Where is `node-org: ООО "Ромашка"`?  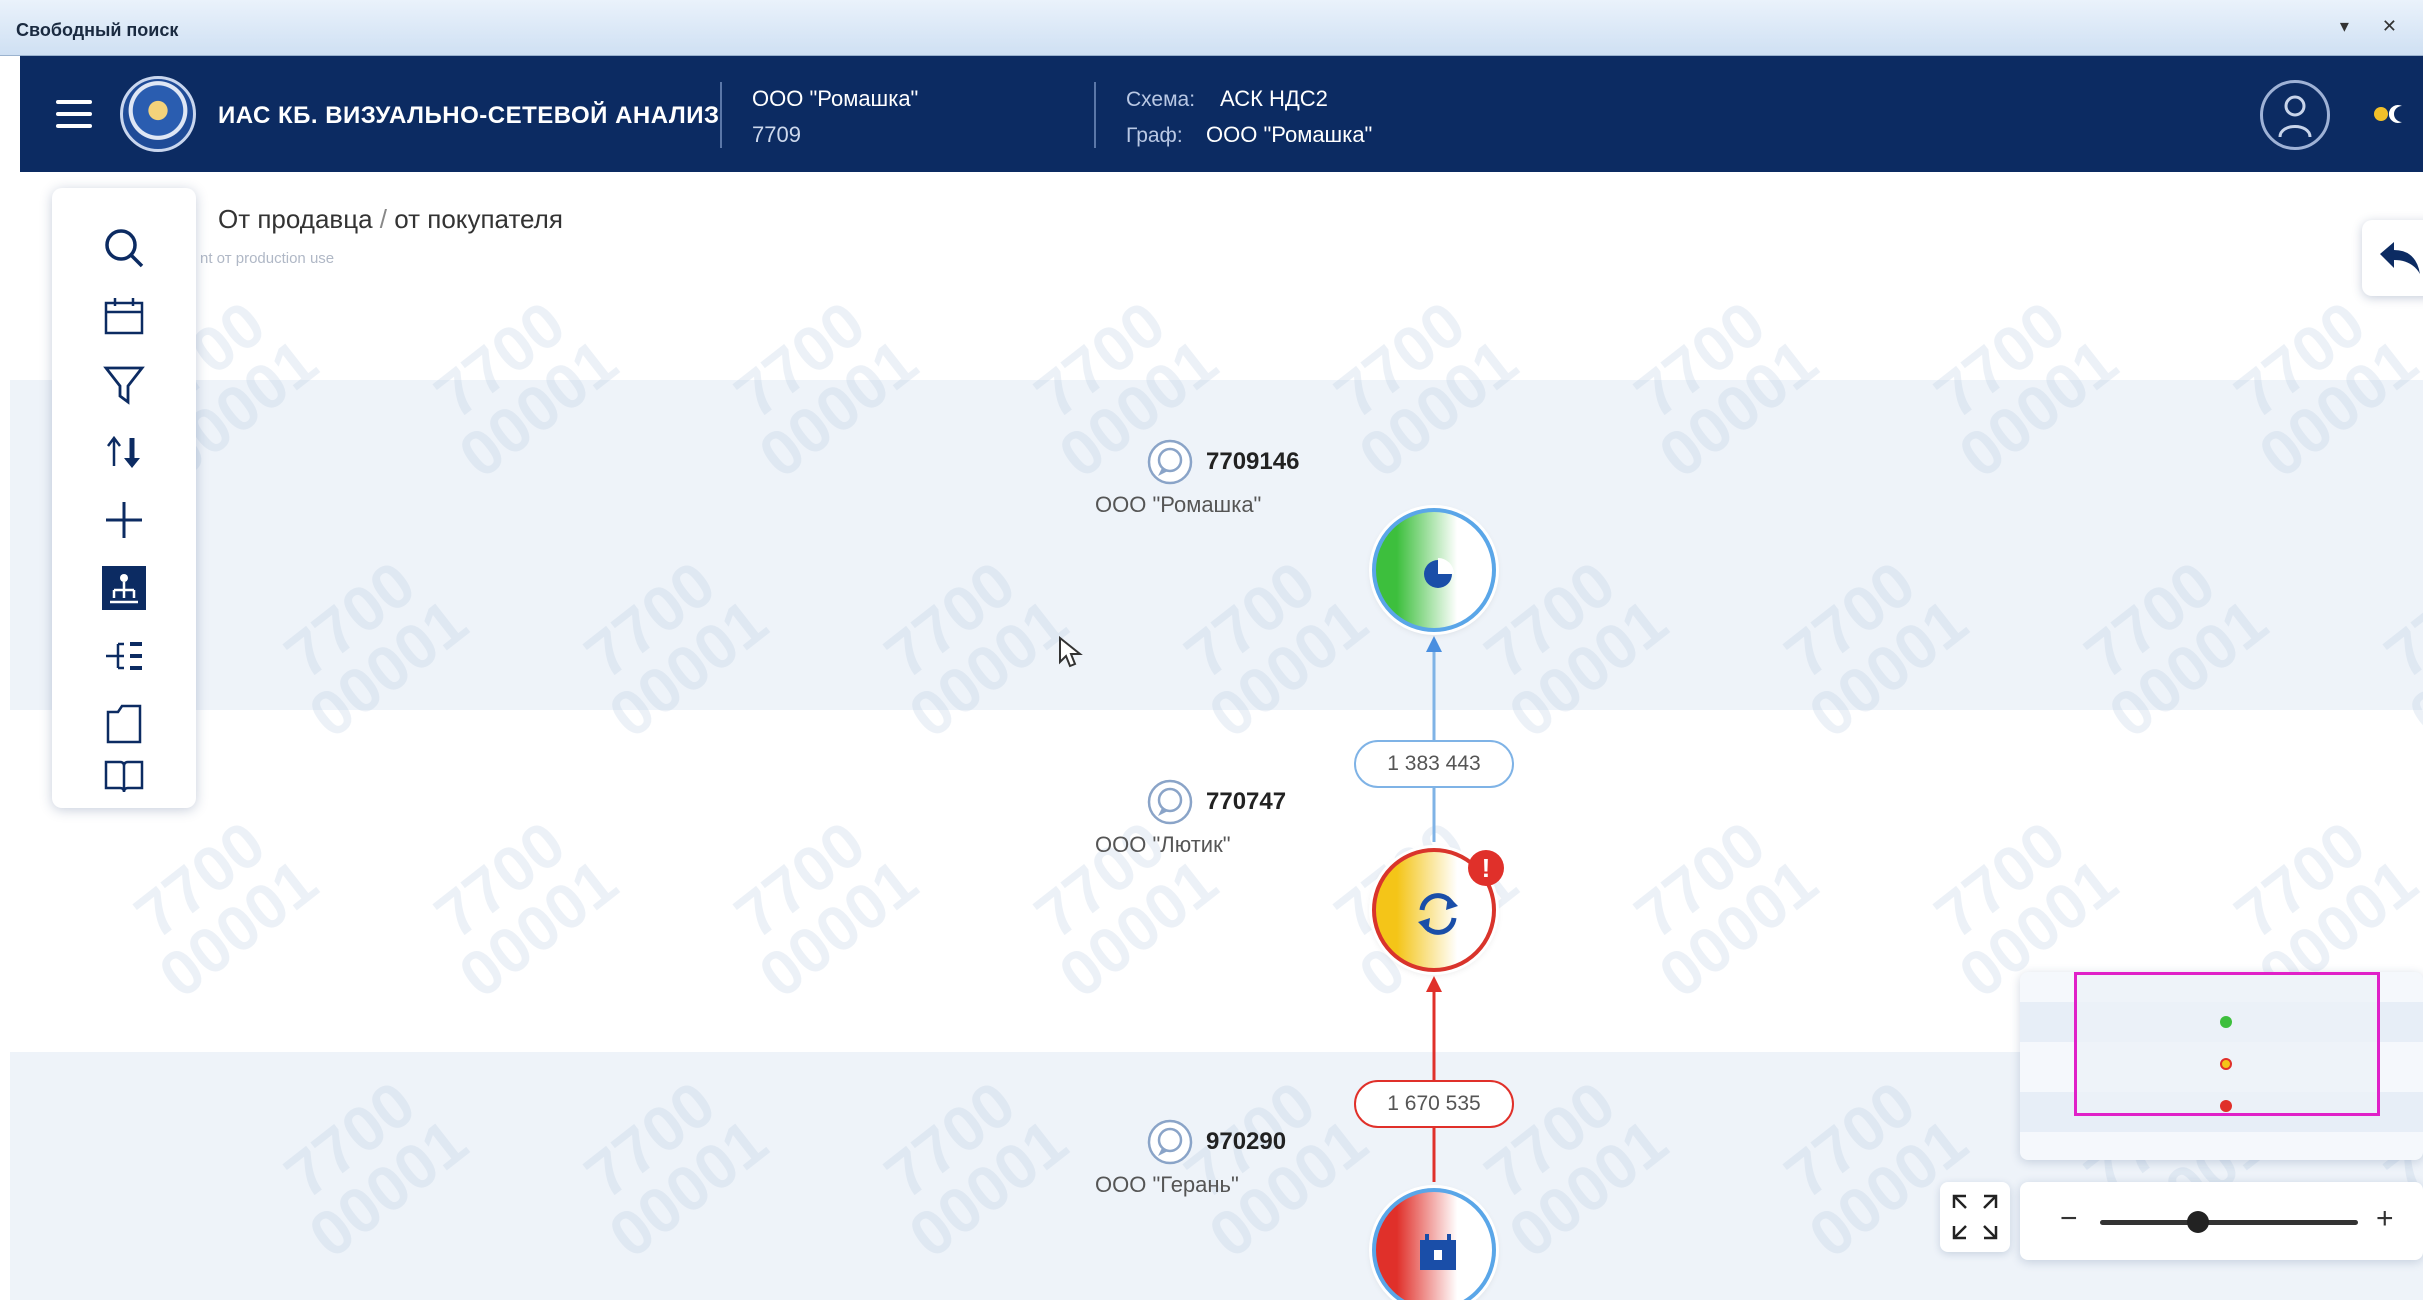
node-org: ООО "Ромашка" is located at coordinates (1178, 504).